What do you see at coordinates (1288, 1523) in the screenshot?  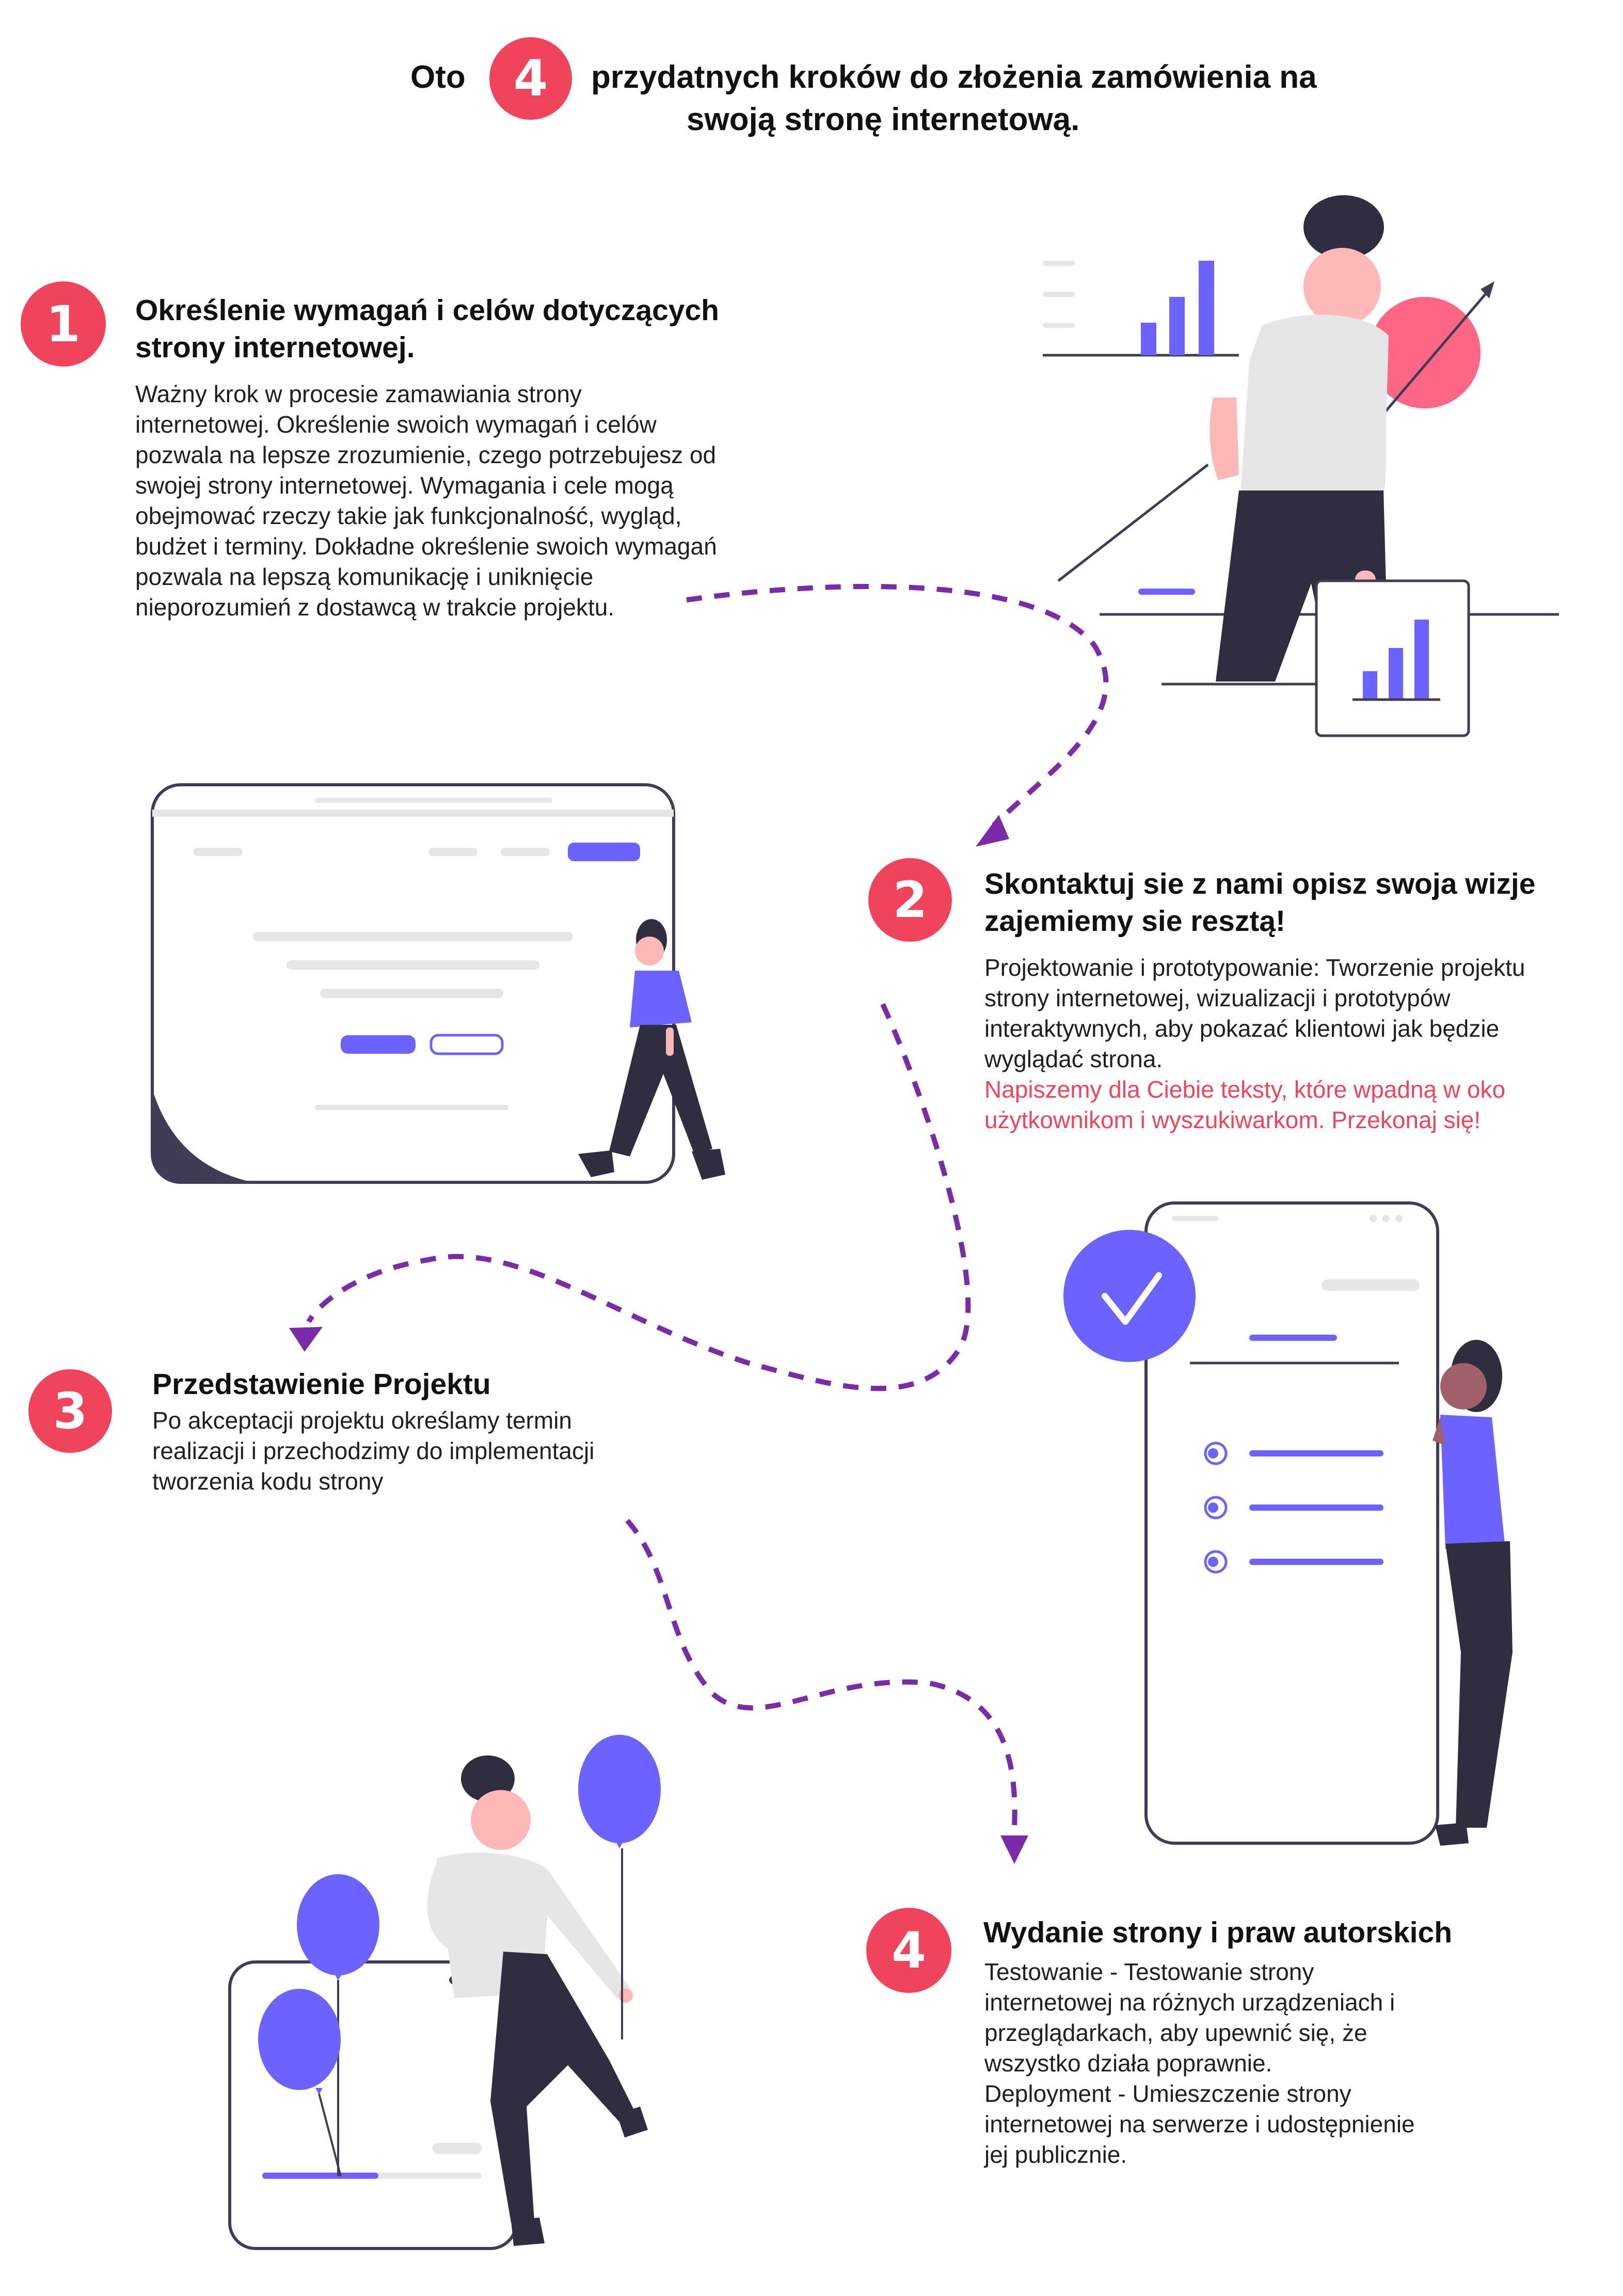 I see `phone-checklist-illustration` at bounding box center [1288, 1523].